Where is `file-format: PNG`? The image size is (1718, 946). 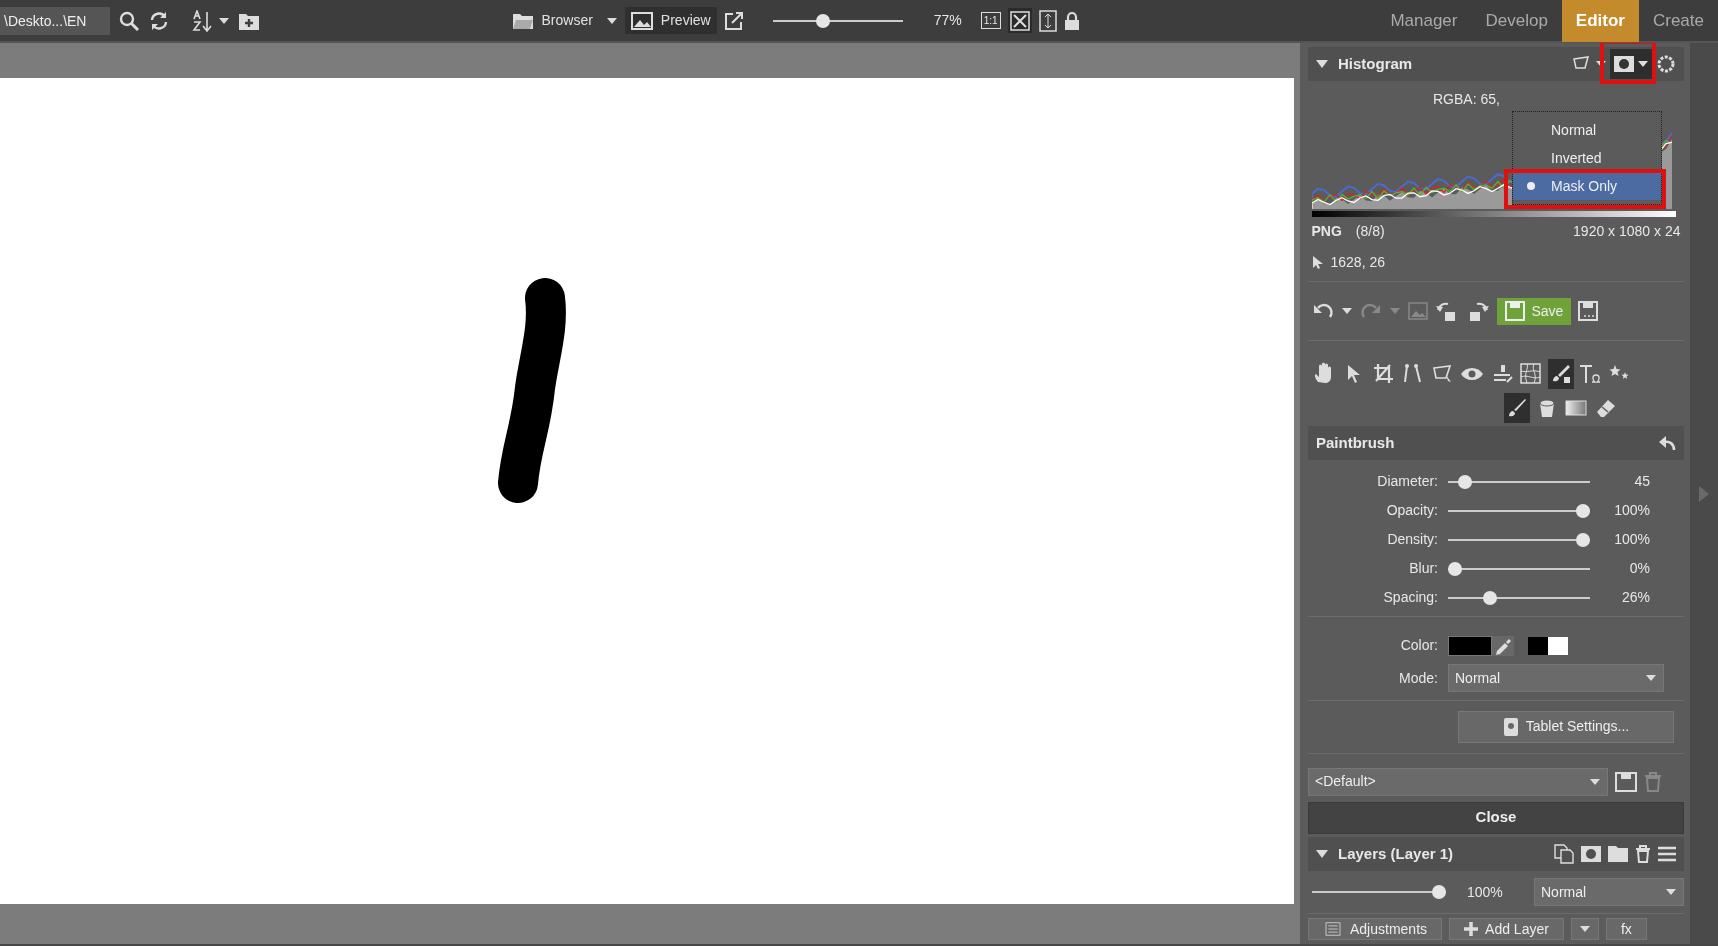
file-format: PNG is located at coordinates (1326, 231).